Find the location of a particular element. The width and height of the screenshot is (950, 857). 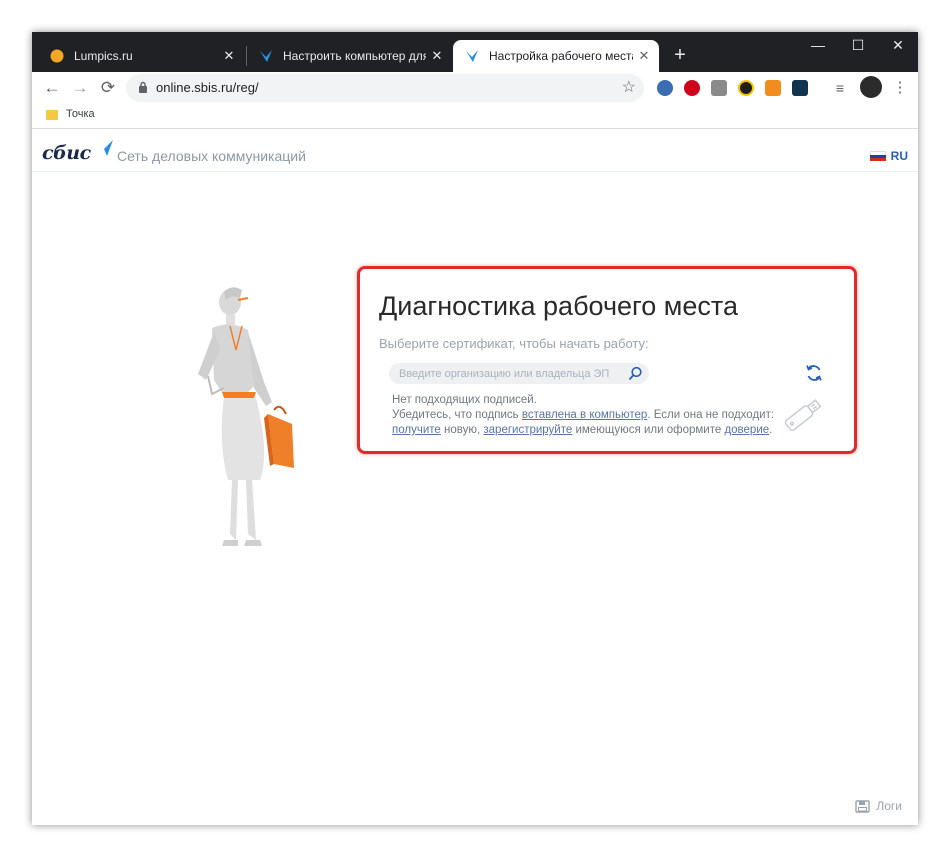

media-controls-icon: ≡ is located at coordinates (840, 88).